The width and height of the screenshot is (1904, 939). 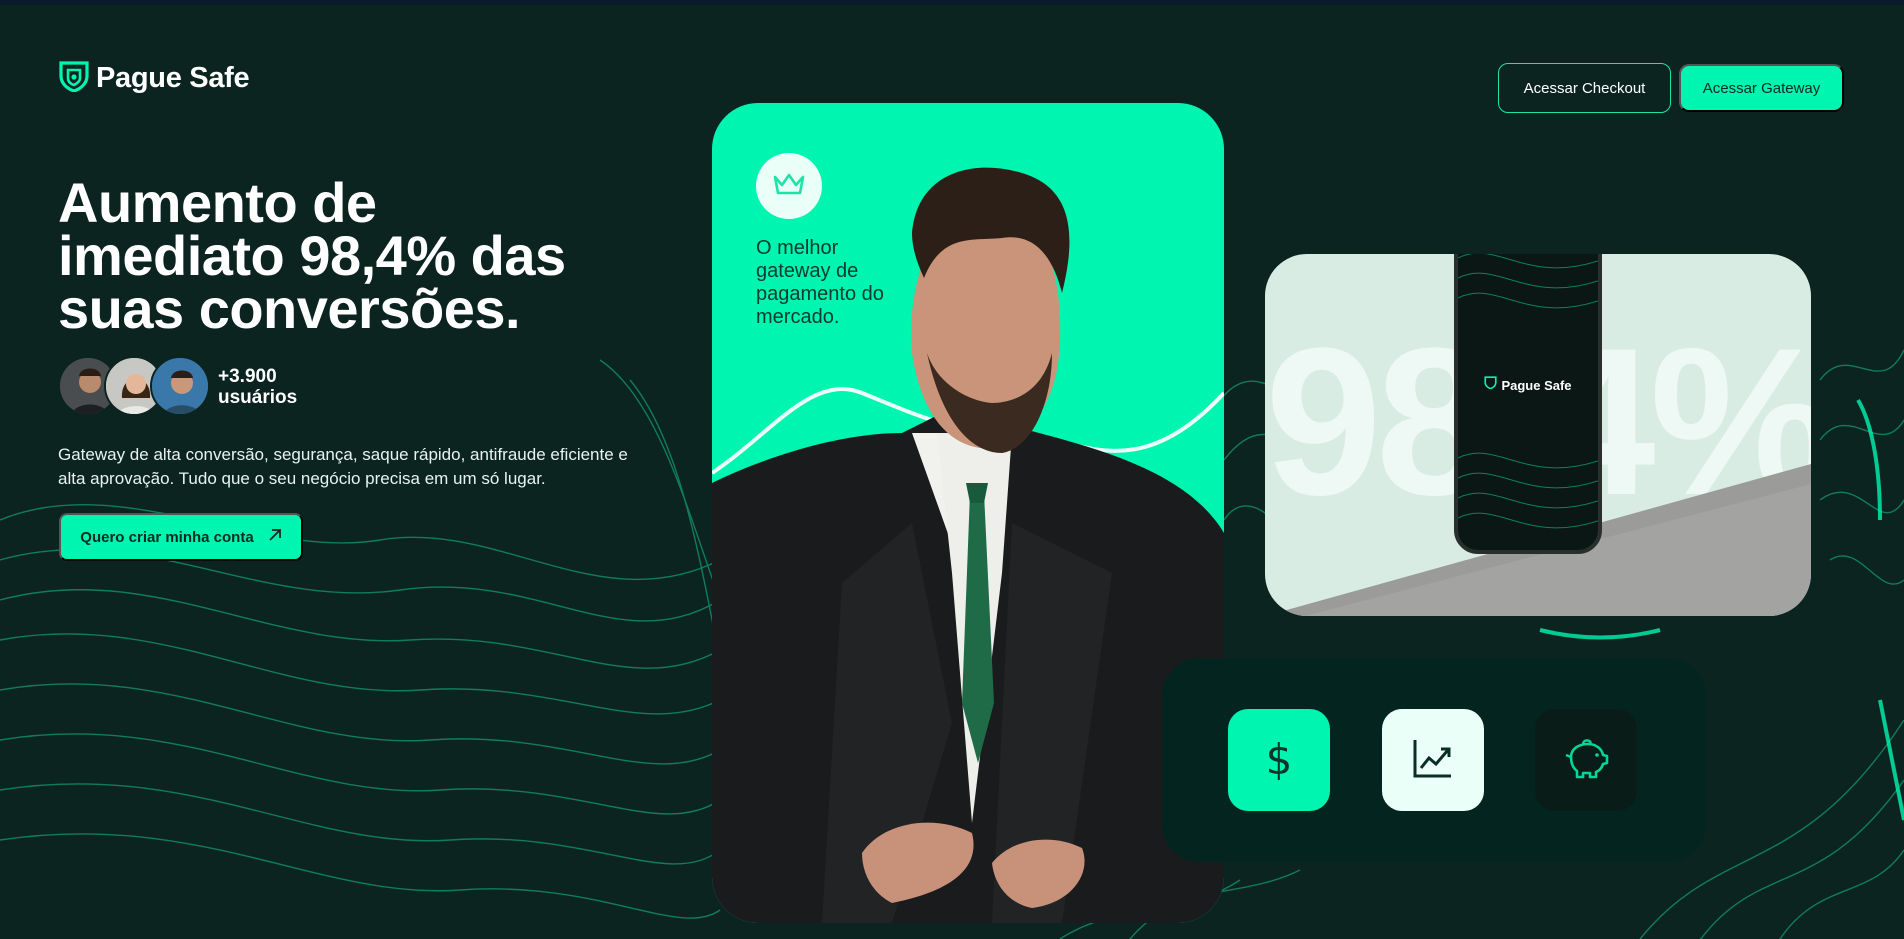 I want to click on savings-tile, so click(x=1586, y=760).